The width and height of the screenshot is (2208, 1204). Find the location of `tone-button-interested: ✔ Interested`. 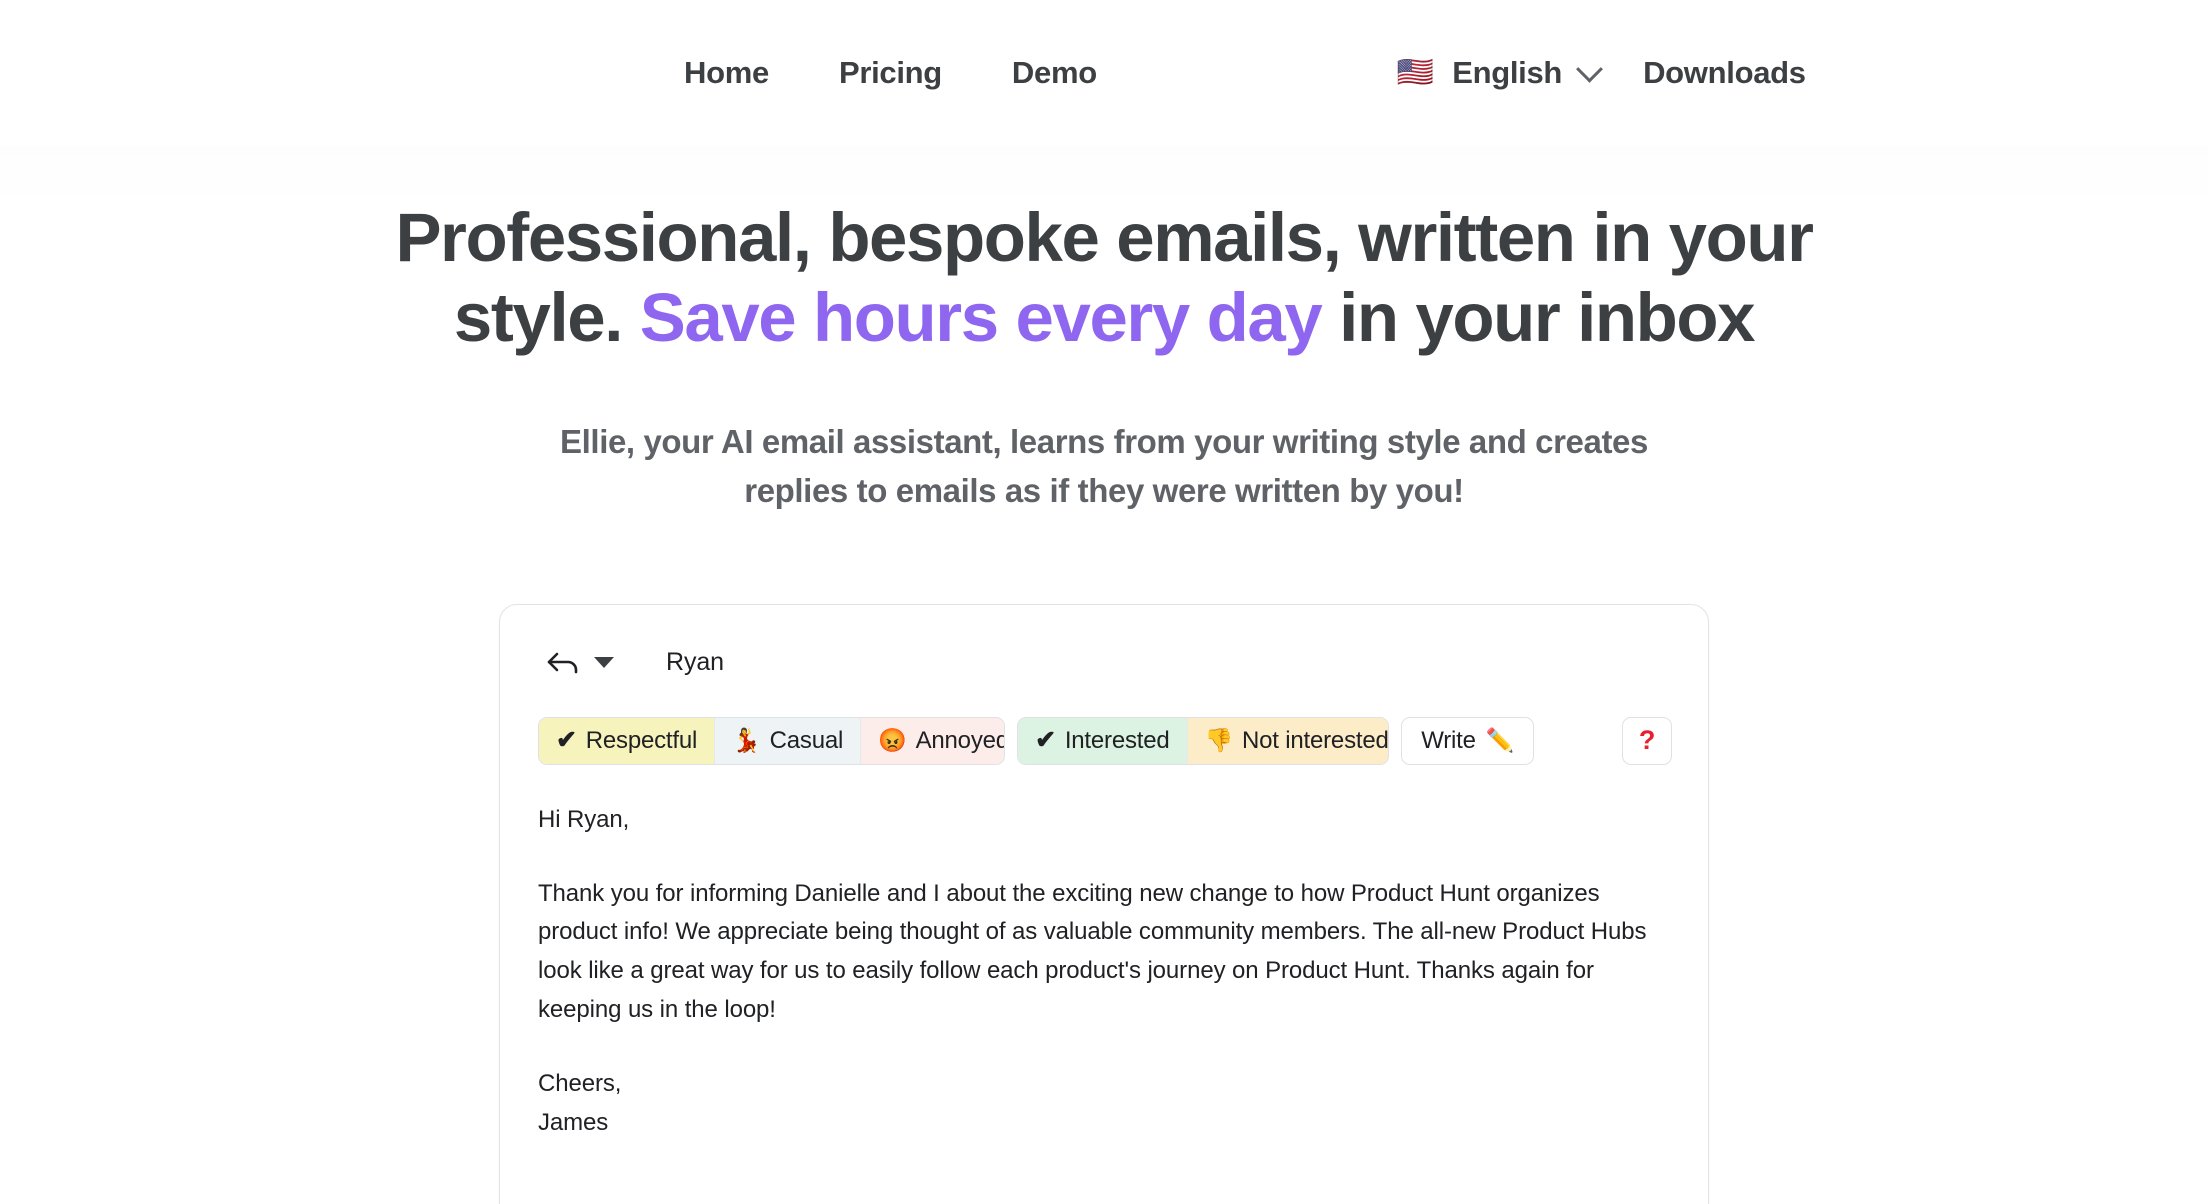

tone-button-interested: ✔ Interested is located at coordinates (1103, 740).